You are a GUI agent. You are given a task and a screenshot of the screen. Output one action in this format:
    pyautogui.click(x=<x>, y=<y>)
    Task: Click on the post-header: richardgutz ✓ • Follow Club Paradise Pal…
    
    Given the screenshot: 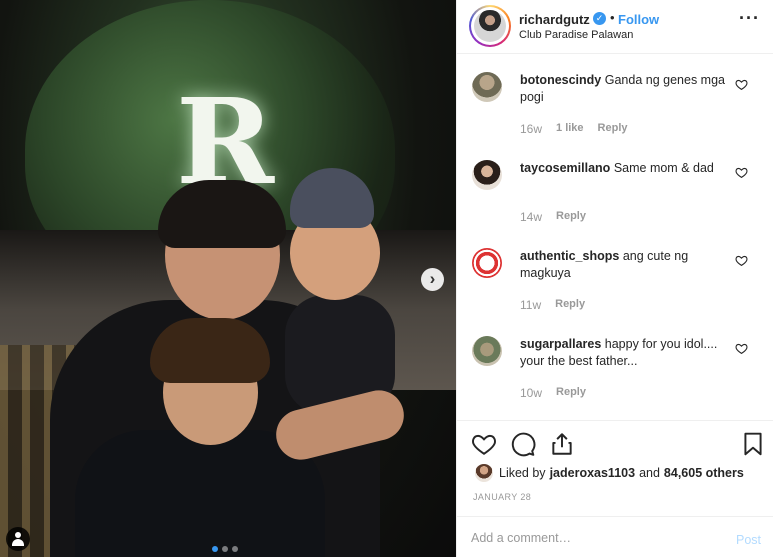 What is the action you would take?
    pyautogui.click(x=615, y=27)
    